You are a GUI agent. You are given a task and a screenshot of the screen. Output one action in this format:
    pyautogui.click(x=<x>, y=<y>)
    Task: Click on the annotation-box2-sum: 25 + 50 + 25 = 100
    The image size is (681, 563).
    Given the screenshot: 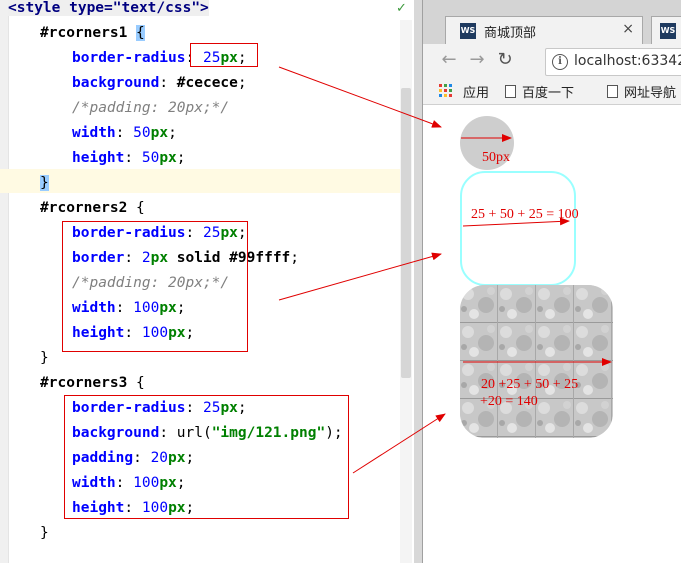 What is the action you would take?
    pyautogui.click(x=525, y=214)
    